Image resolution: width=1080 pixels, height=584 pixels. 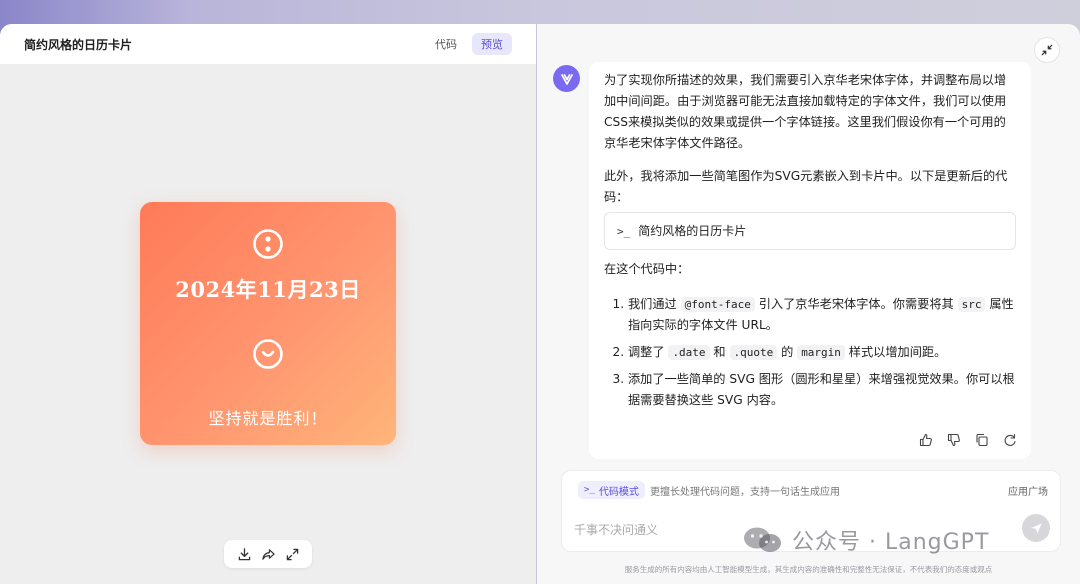 What do you see at coordinates (971, 304) in the screenshot?
I see `inline-code: src` at bounding box center [971, 304].